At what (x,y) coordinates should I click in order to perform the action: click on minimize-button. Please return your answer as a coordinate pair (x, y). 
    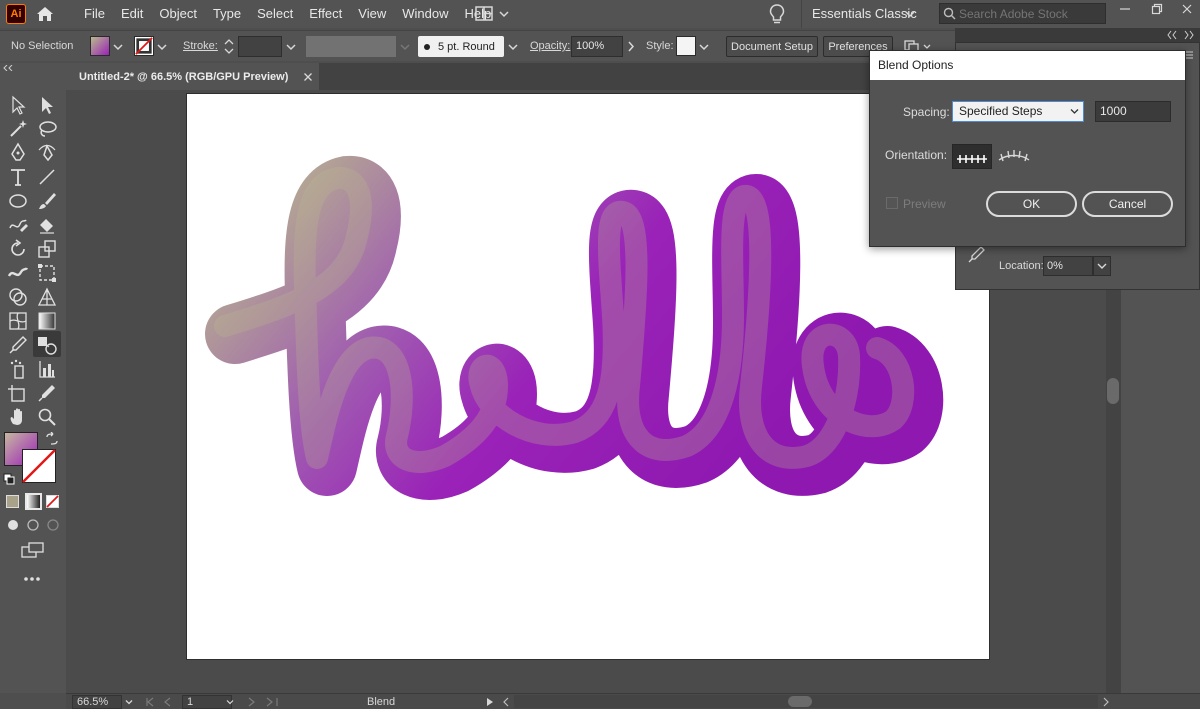
    Looking at the image, I should click on (1125, 9).